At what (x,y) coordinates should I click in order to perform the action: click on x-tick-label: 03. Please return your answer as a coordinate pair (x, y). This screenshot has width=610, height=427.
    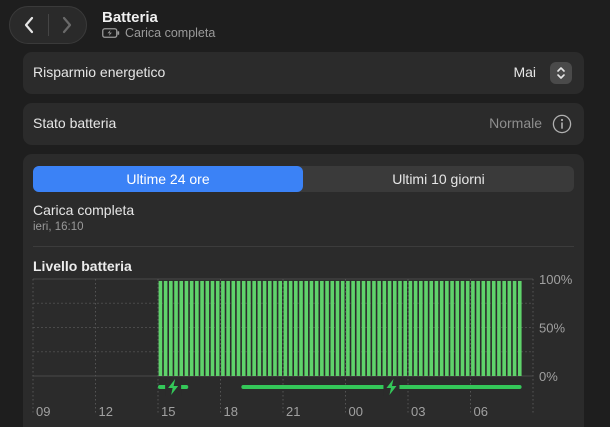
    Looking at the image, I should click on (418, 411).